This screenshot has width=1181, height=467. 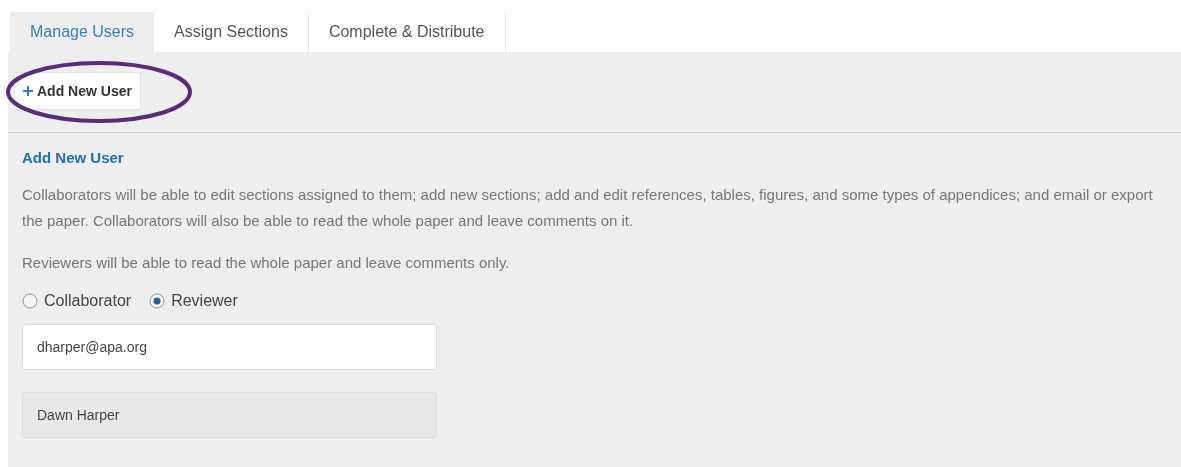 What do you see at coordinates (88, 301) in the screenshot?
I see `radio-label: Collaborator` at bounding box center [88, 301].